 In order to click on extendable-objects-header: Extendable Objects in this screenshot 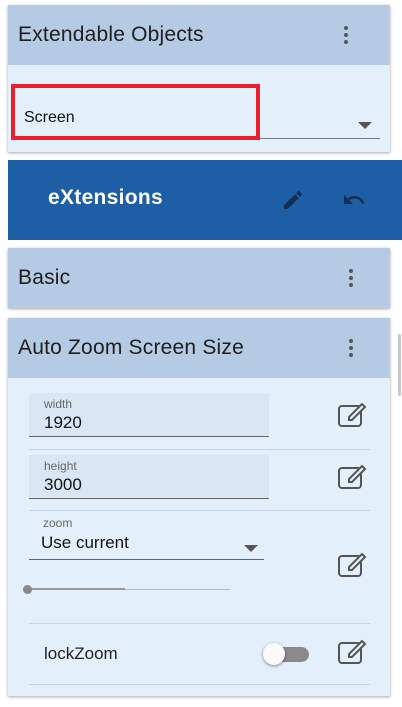, I will do `click(199, 35)`.